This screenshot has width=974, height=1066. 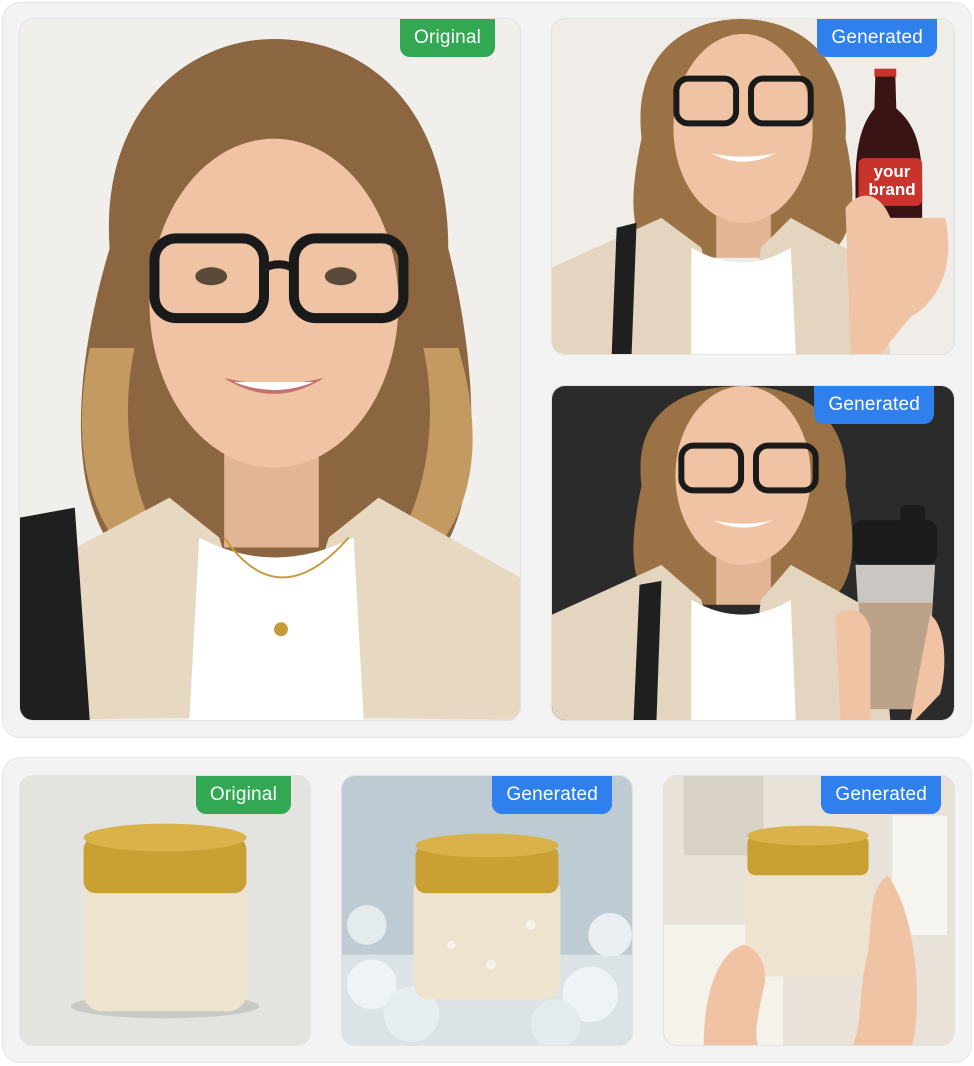 I want to click on portrait-soda-card: your brand Generated, so click(x=753, y=186).